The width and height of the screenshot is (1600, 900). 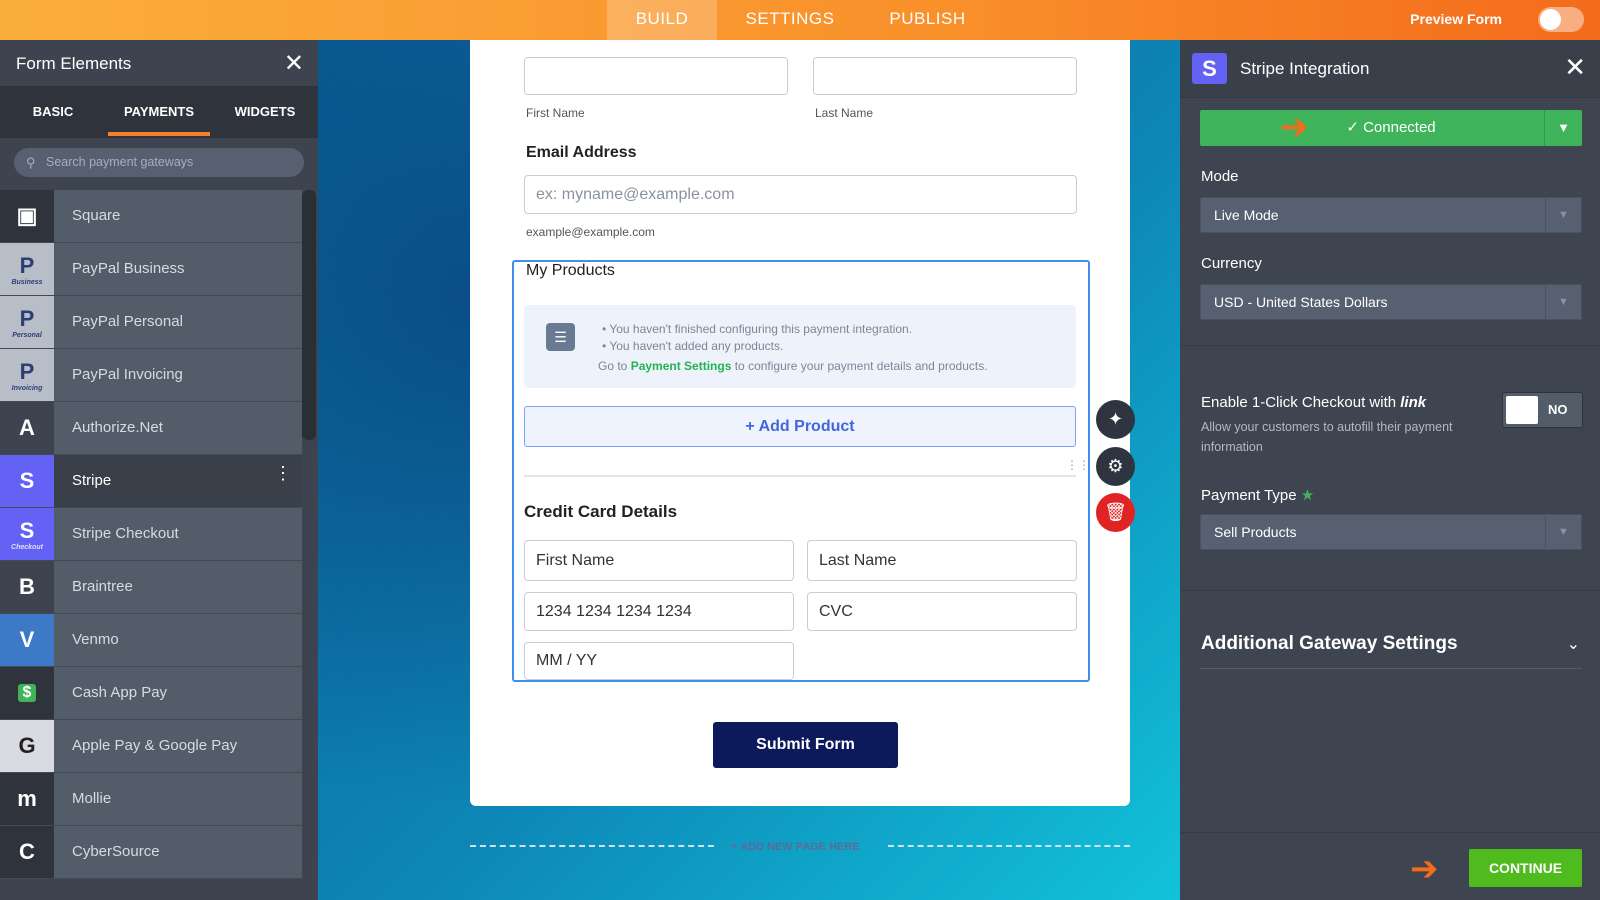 I want to click on gateway-label: Venmo, so click(x=95, y=639).